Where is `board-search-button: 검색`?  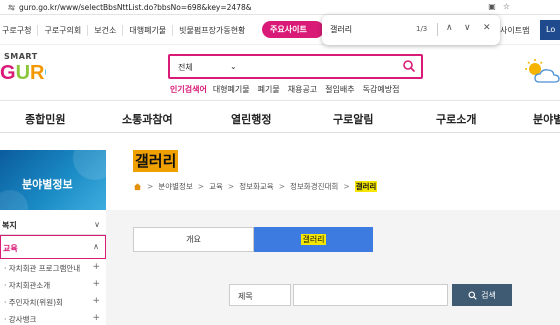 board-search-button: 검색 is located at coordinates (482, 295).